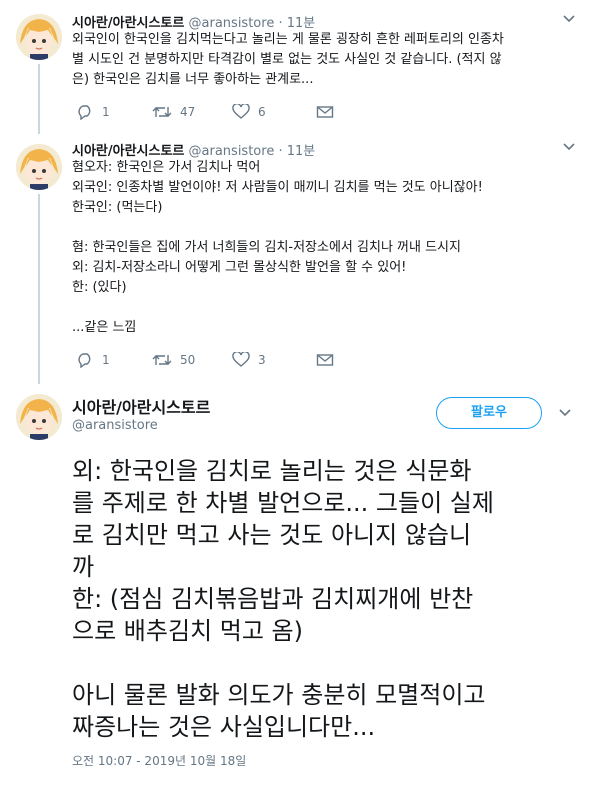  I want to click on tweet-timestamp: 오전 10:07 - 2019년 10월 18일, so click(159, 760).